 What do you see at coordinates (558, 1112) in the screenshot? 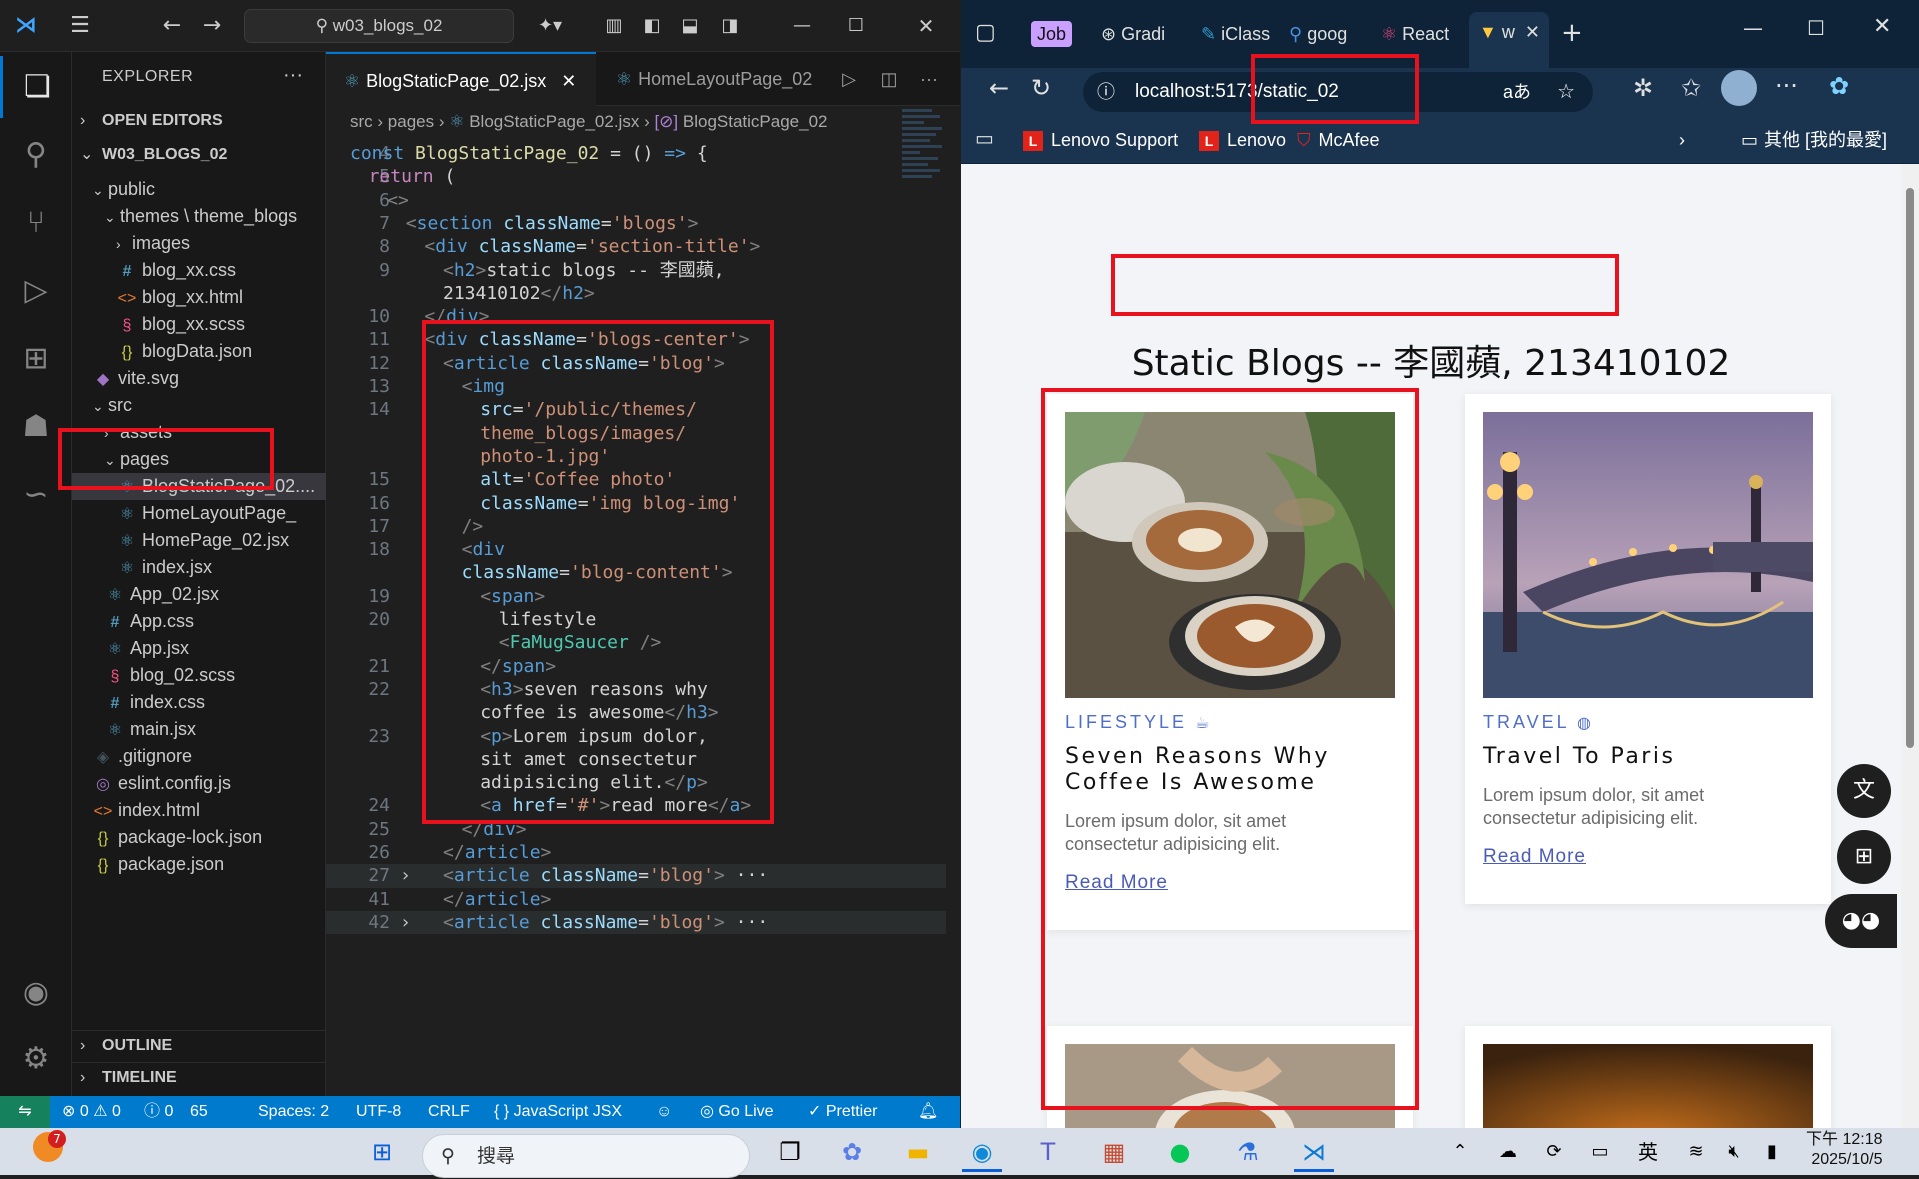
I see `language-status: { } JavaScript JSX` at bounding box center [558, 1112].